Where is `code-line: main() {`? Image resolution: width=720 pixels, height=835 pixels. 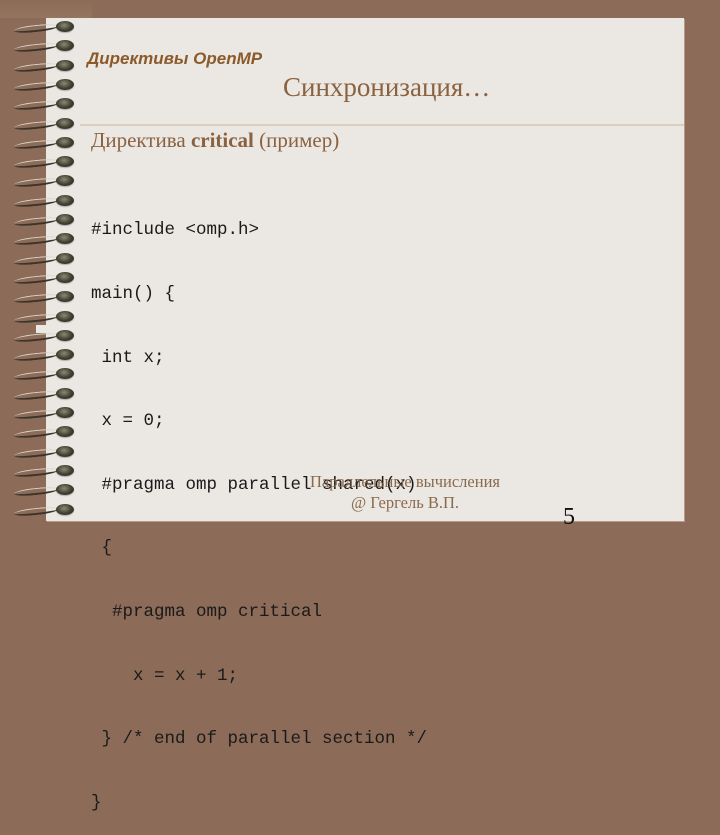
code-line: main() { is located at coordinates (133, 294).